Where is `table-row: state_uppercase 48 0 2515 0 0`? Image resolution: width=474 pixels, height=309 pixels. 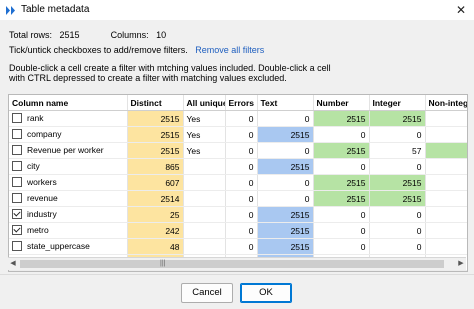
table-row: state_uppercase 48 0 2515 0 0 is located at coordinates (238, 246).